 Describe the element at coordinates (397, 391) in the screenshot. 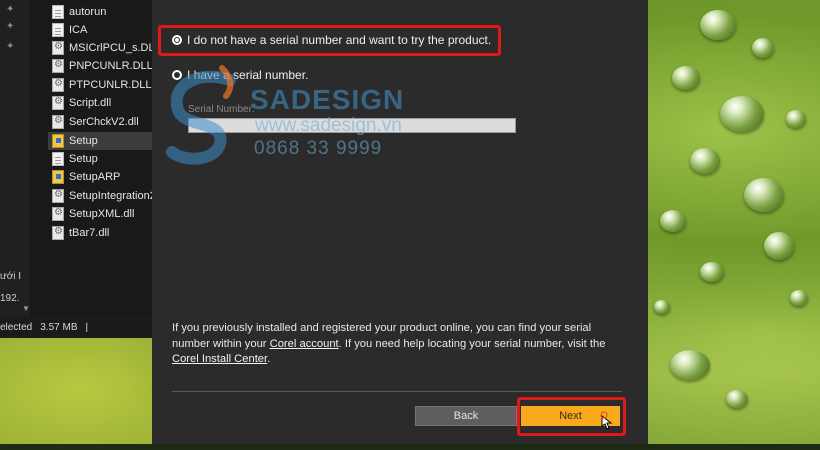

I see `divider` at that location.